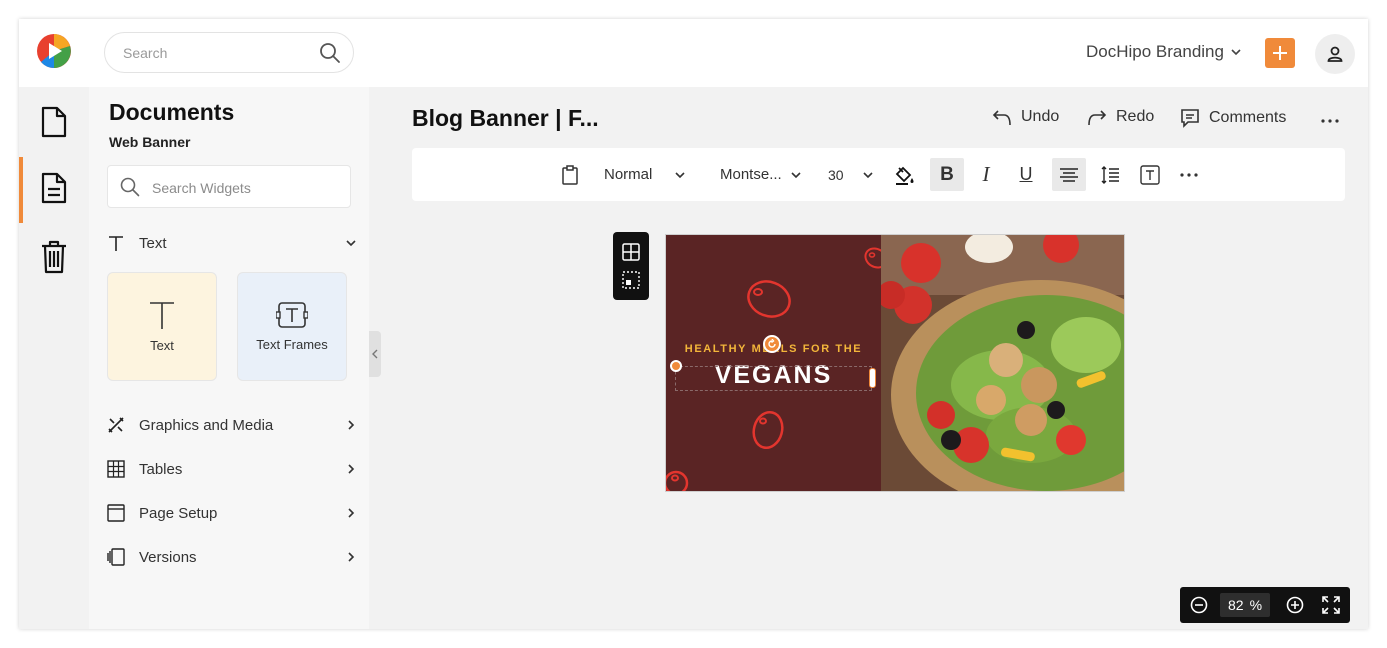  What do you see at coordinates (116, 469) in the screenshot?
I see `table-icon` at bounding box center [116, 469].